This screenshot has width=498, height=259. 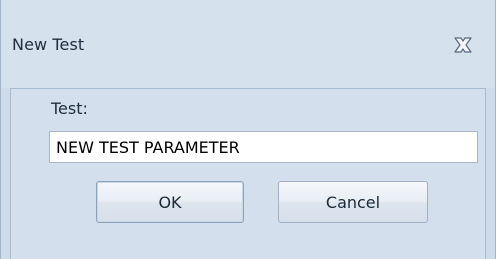 I want to click on cancel-button: Cancel, so click(x=353, y=202).